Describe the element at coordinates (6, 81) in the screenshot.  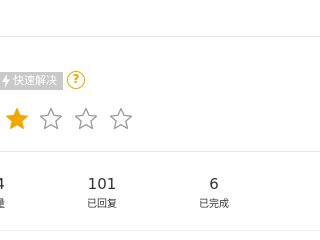
I see `bolt-icon` at that location.